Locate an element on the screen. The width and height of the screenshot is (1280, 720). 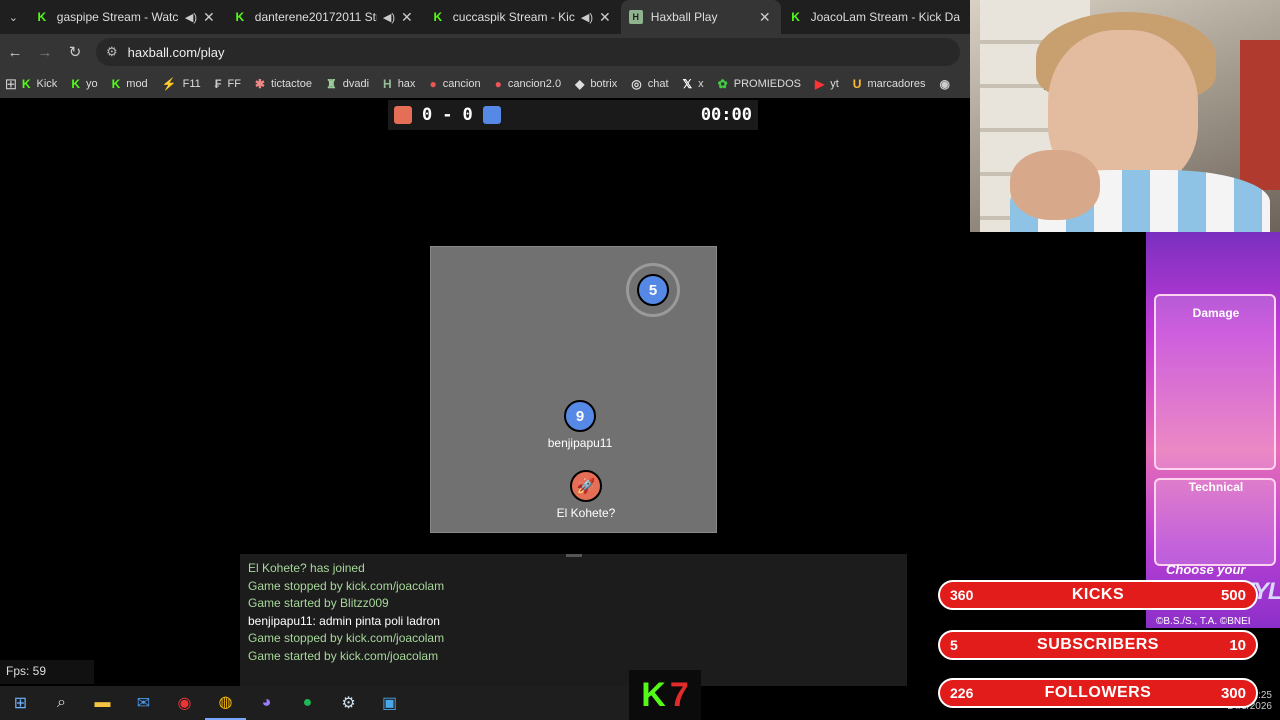
bookmark-label: chat is located at coordinates (658, 84).